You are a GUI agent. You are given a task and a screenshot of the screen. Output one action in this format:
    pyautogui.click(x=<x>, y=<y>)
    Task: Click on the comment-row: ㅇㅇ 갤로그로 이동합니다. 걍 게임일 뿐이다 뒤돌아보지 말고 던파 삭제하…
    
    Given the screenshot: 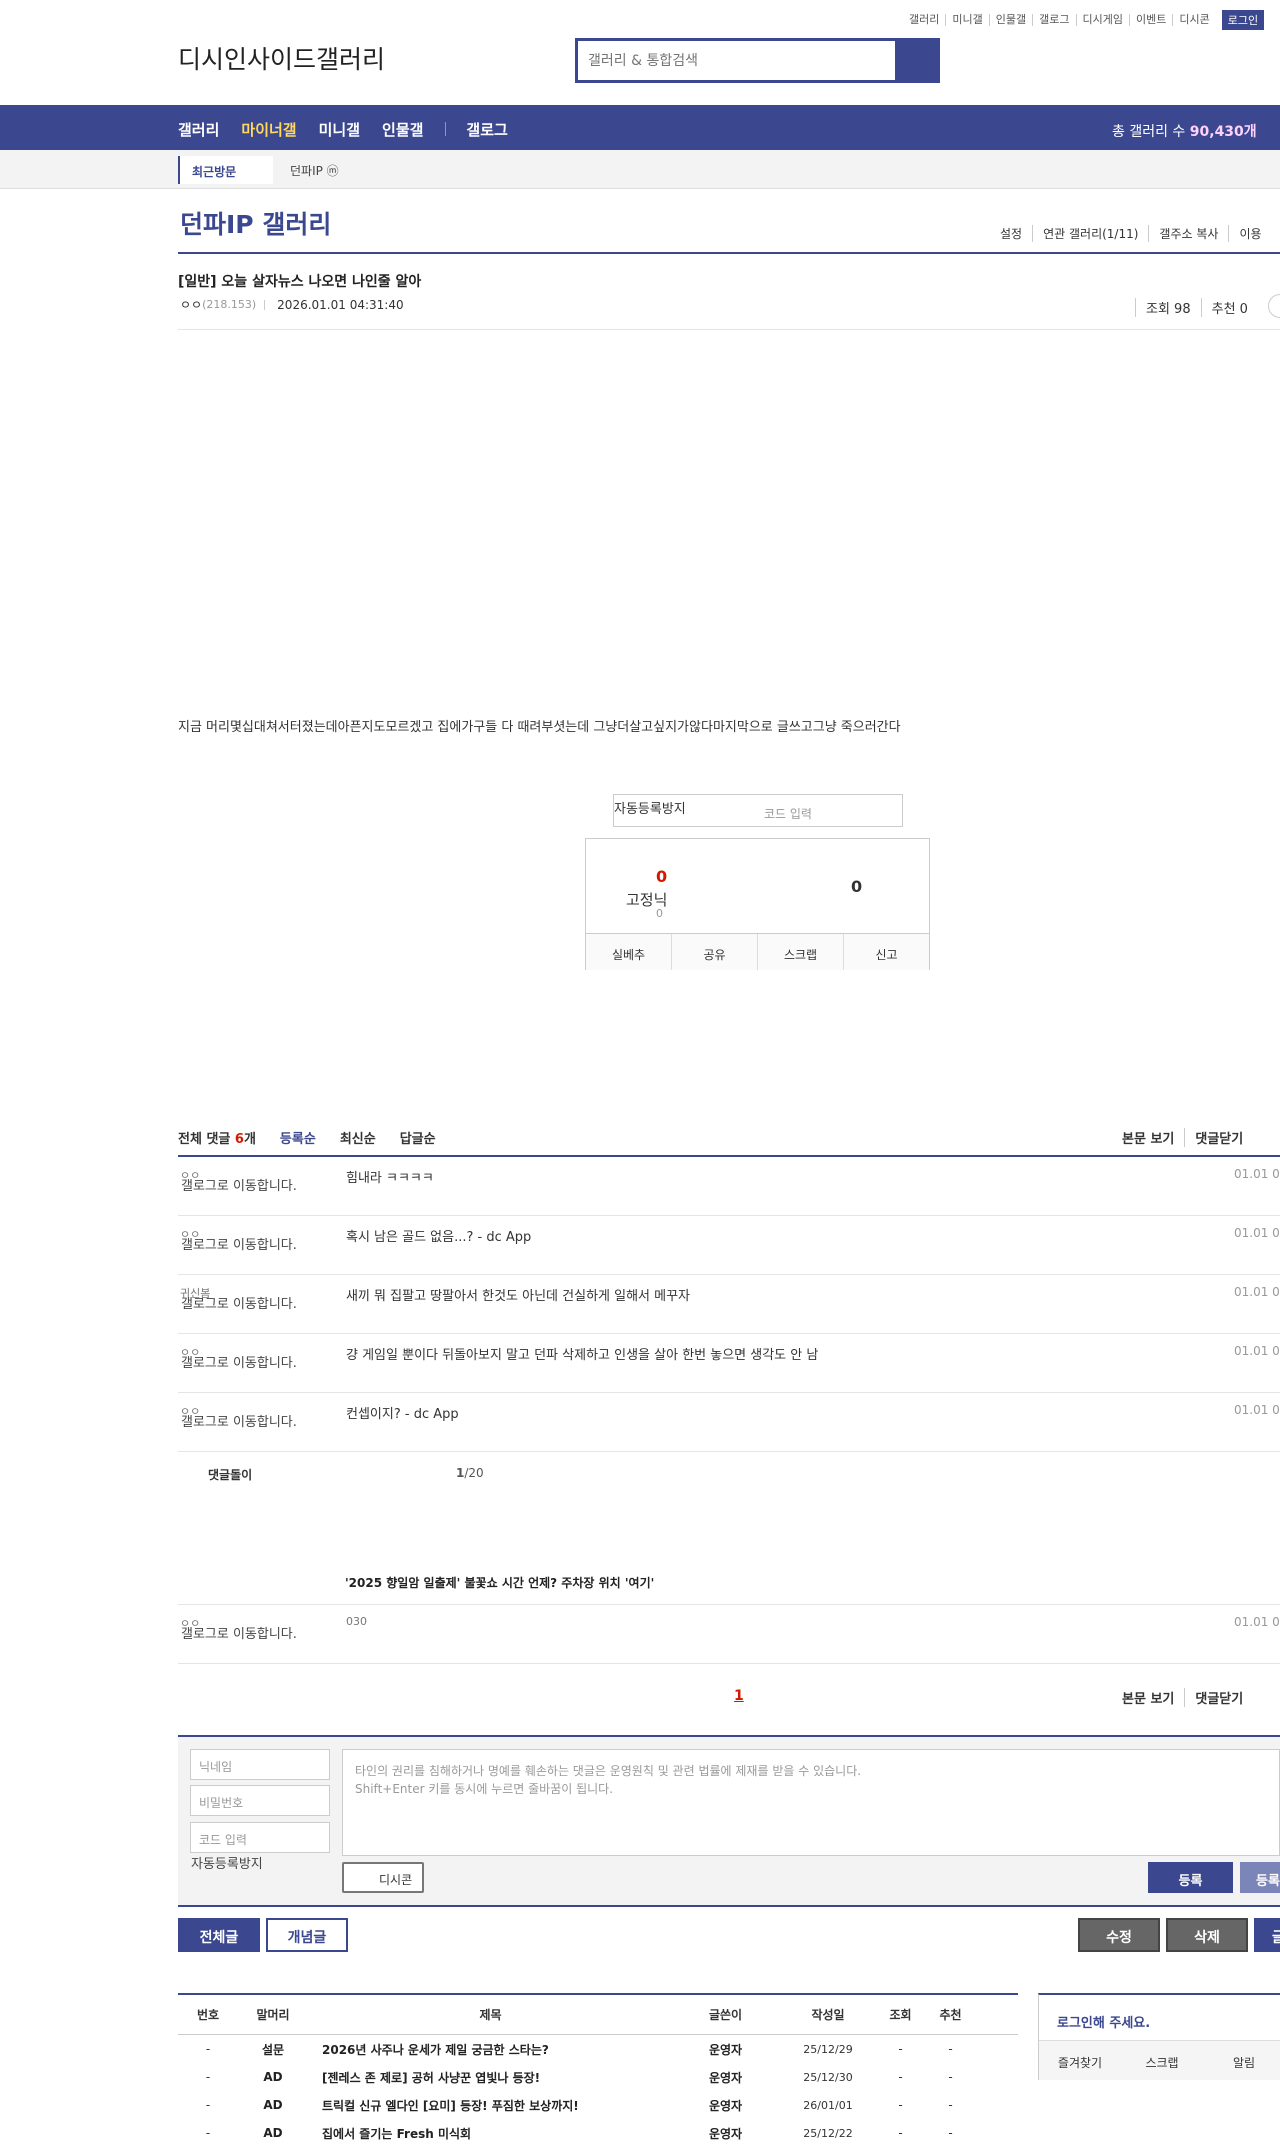 What is the action you would take?
    pyautogui.click(x=729, y=1363)
    